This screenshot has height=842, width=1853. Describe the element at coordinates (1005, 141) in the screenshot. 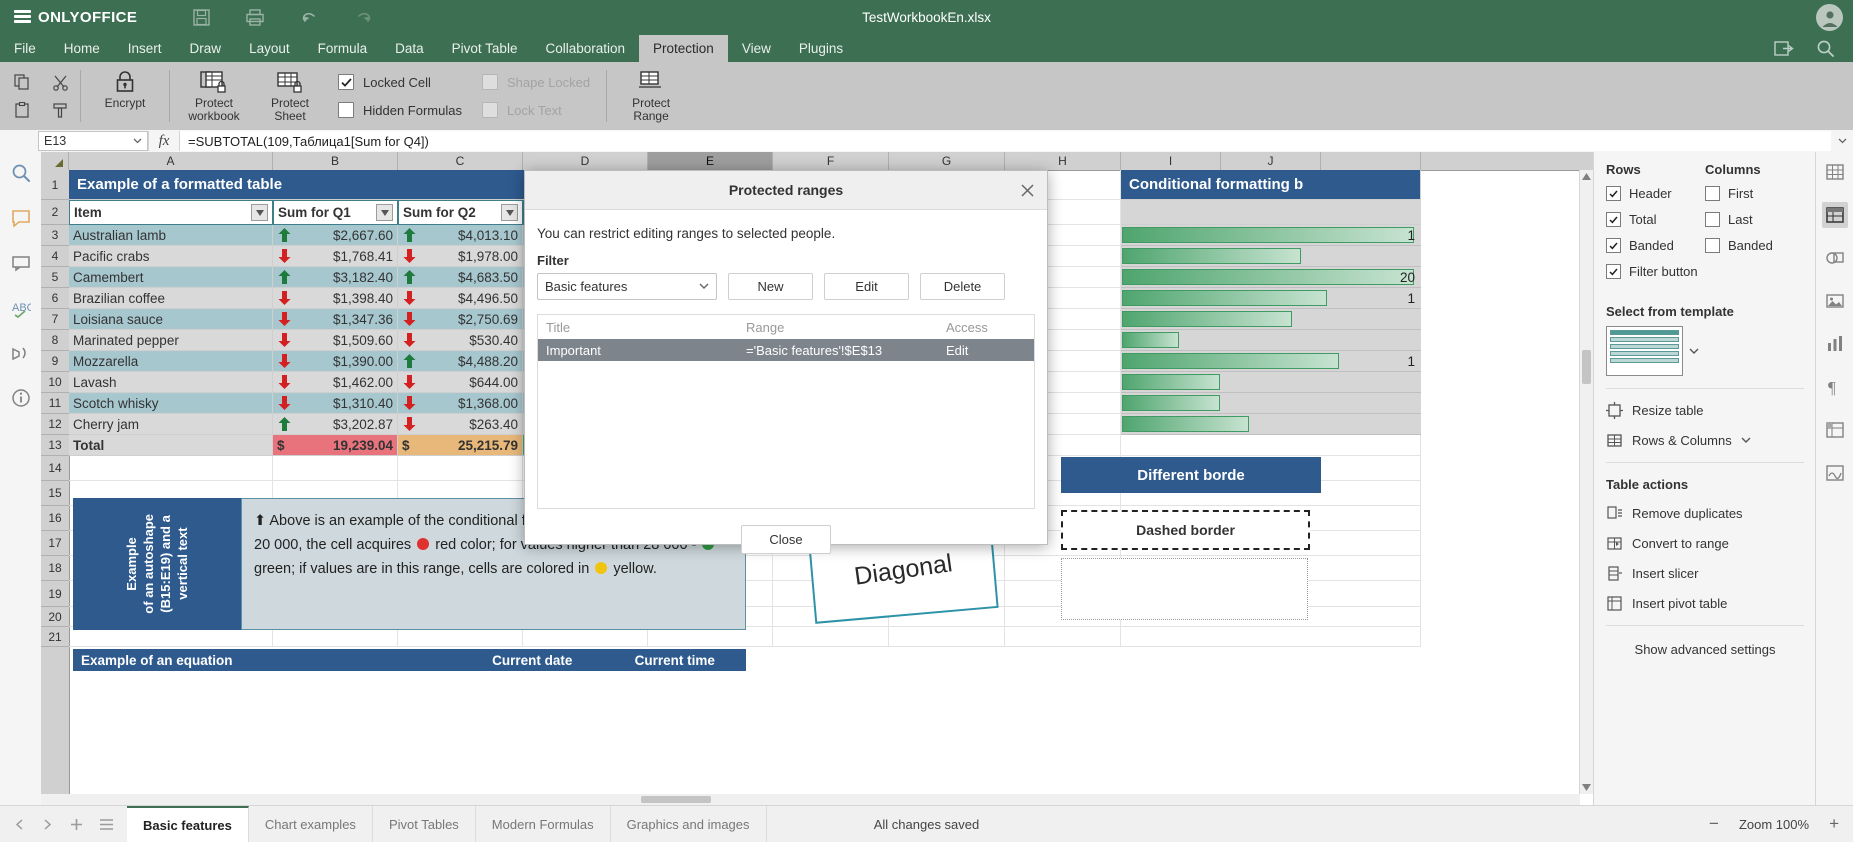

I see `formula-input: =SUBTOTAL(109,Таблица1[Sum for Q4])` at that location.